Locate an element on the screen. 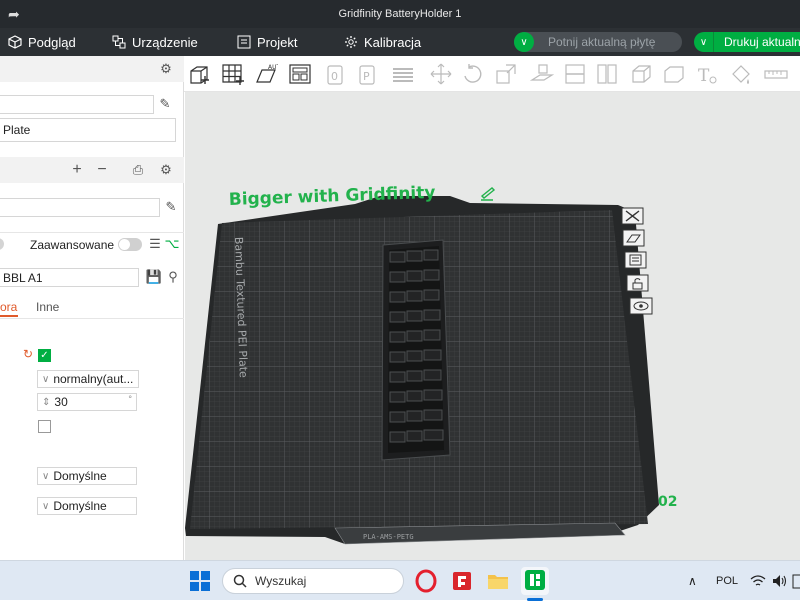 This screenshot has height=601, width=800. dropdown-select-2: ∨ Domyślne is located at coordinates (87, 506).